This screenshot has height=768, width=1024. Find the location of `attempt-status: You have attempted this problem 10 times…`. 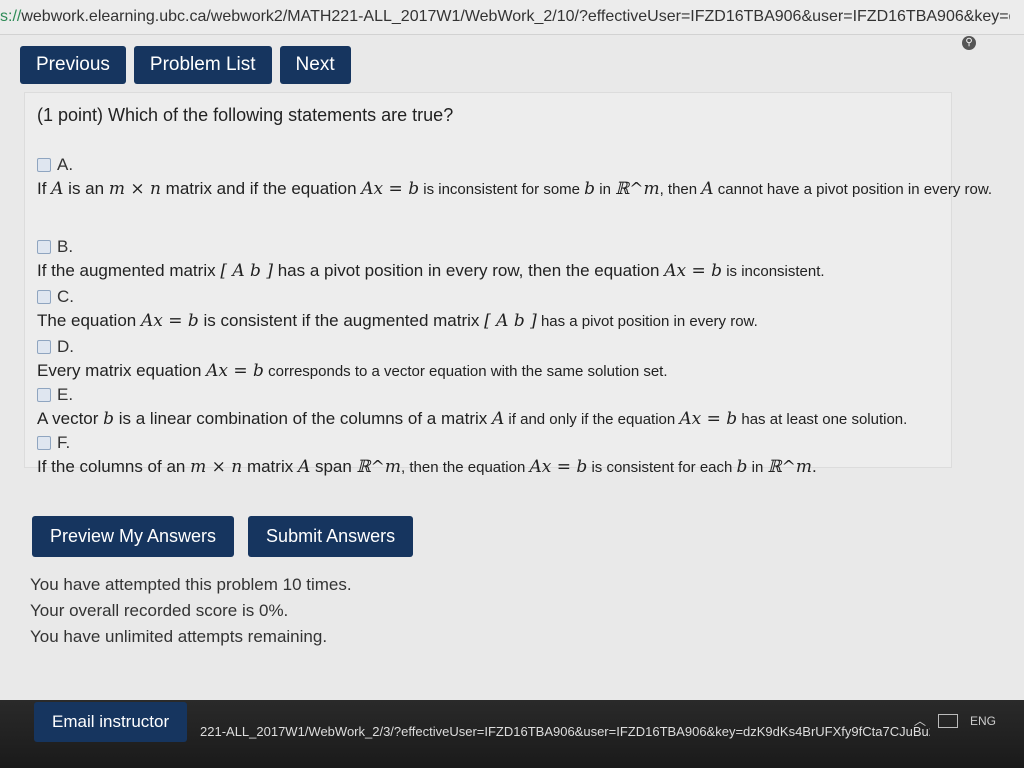

attempt-status: You have attempted this problem 10 times… is located at coordinates (191, 611).